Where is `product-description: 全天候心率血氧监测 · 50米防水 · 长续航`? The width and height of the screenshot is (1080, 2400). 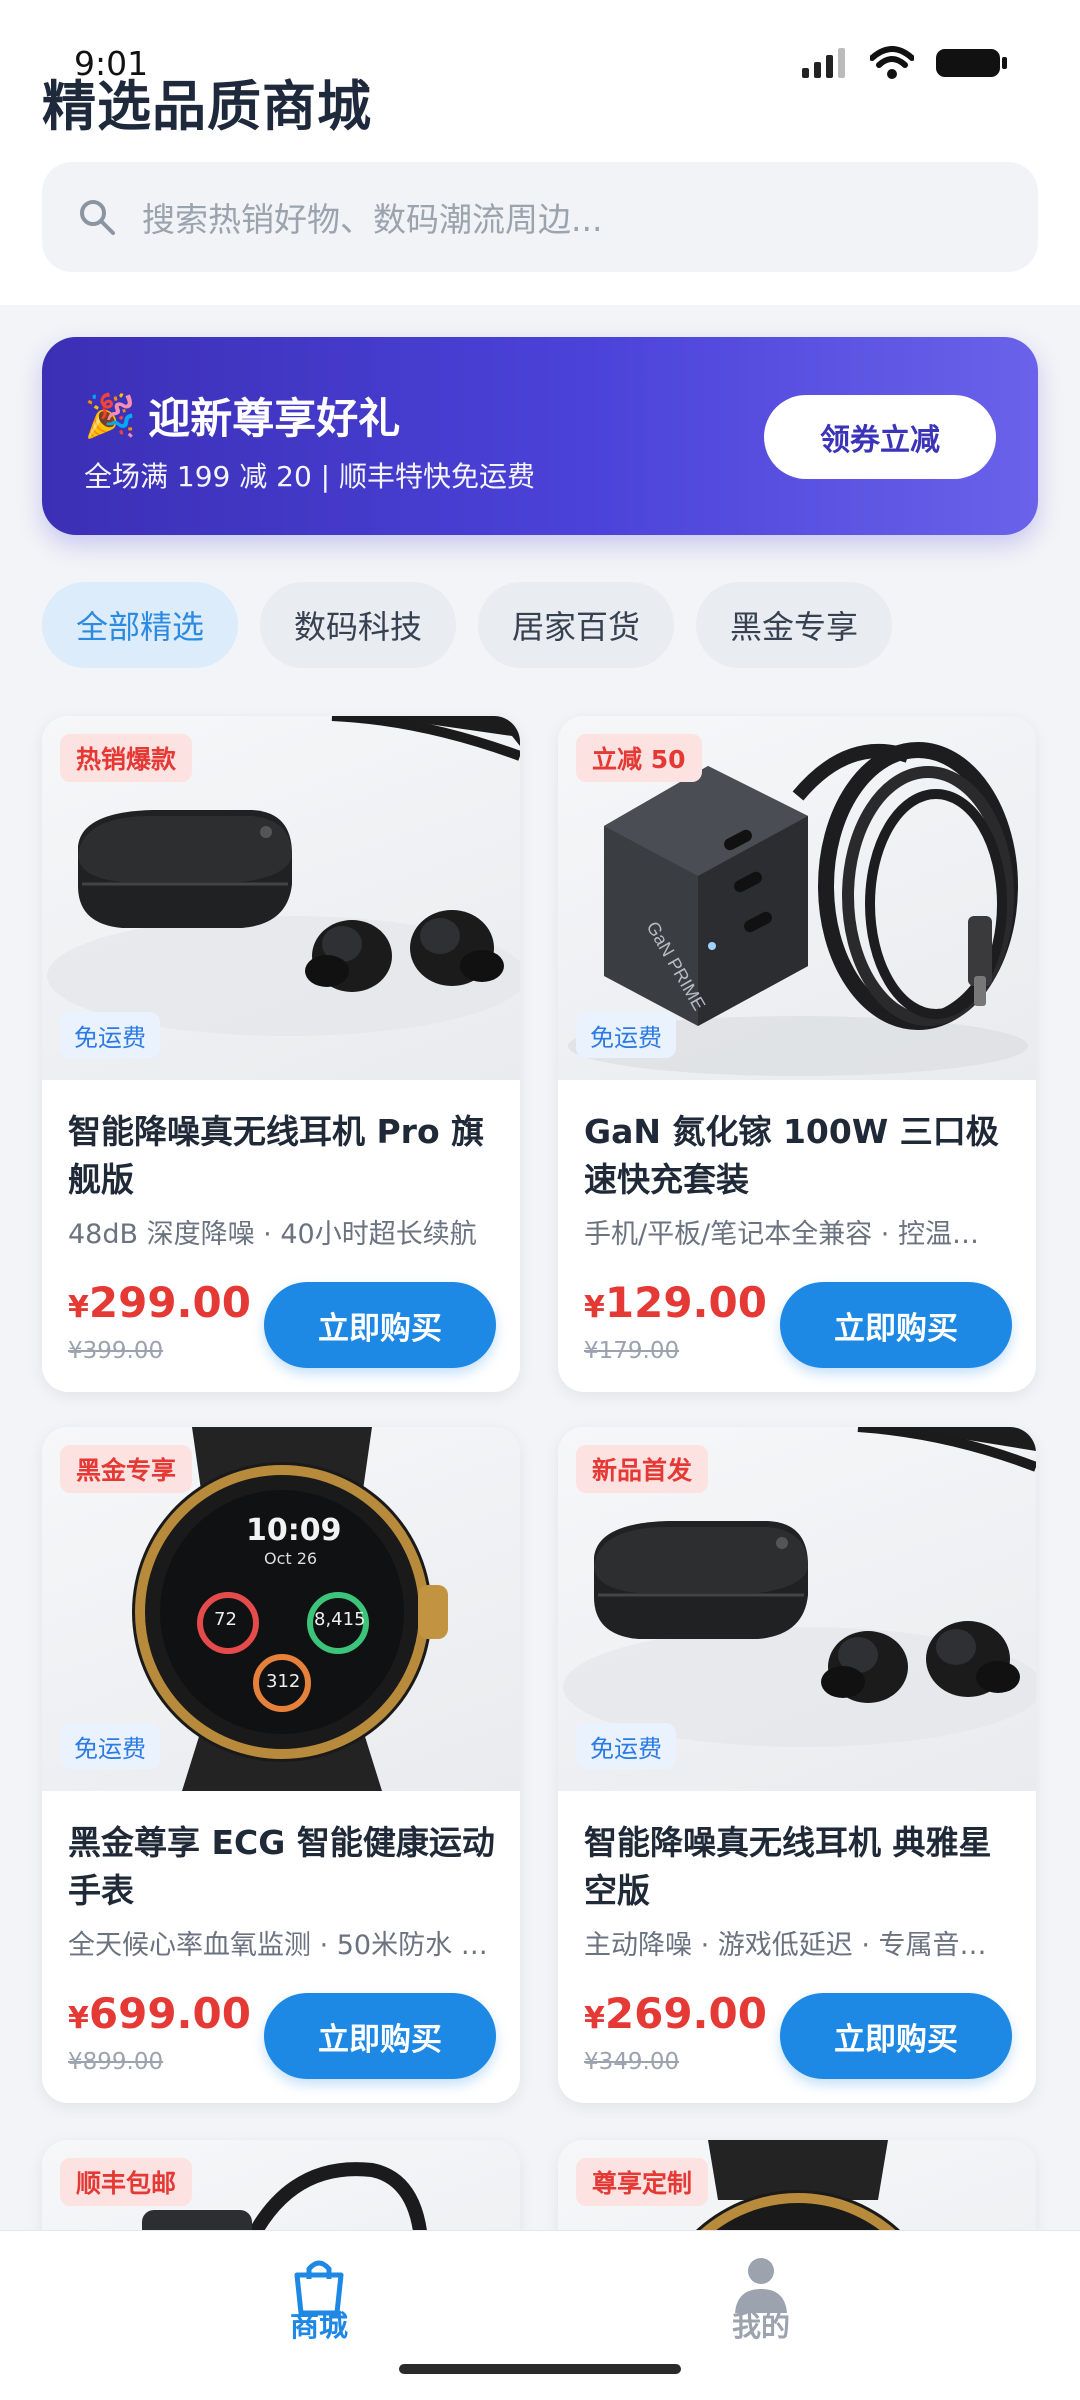 product-description: 全天候心率血氧监测 · 50米防水 · 长续航 is located at coordinates (278, 1945).